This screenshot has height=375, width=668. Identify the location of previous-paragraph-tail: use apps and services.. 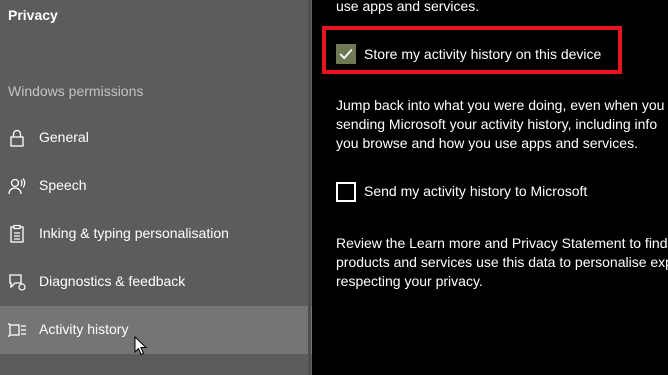
(408, 7).